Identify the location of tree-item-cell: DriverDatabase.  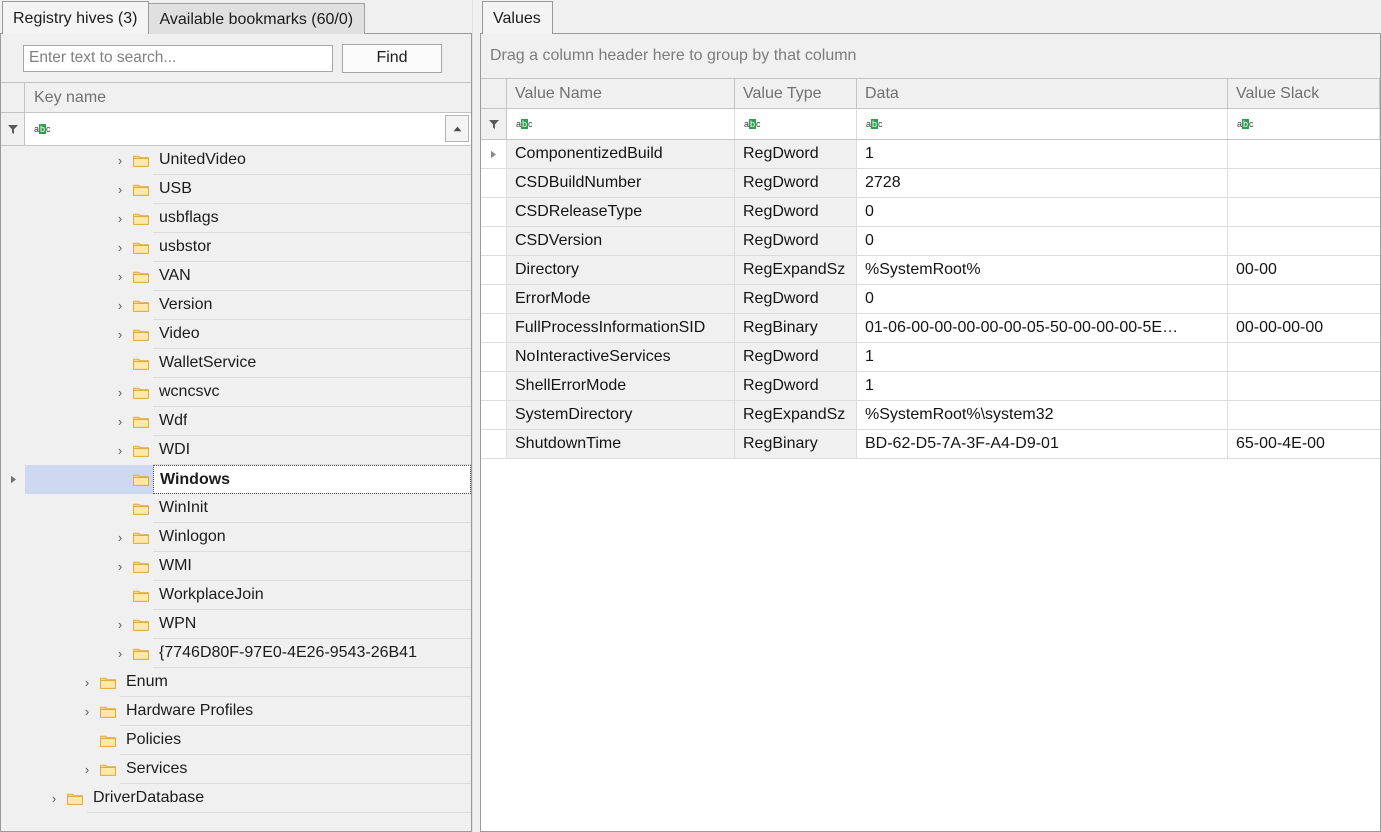
(279, 798).